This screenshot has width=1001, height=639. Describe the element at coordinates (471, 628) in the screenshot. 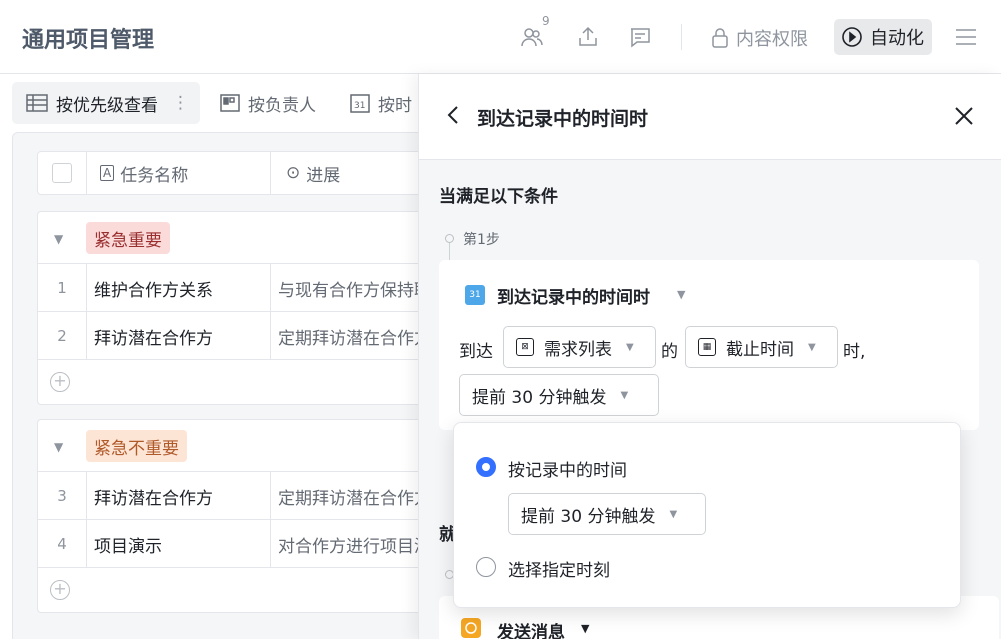

I see `message-icon` at that location.